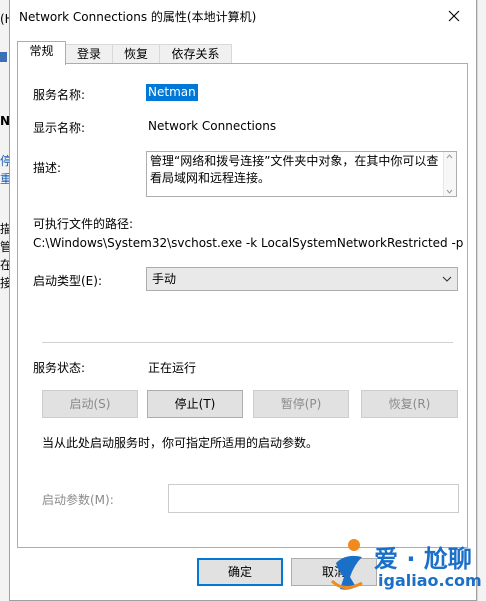 This screenshot has height=601, width=486. I want to click on scroll-arrows-icon, so click(449, 174).